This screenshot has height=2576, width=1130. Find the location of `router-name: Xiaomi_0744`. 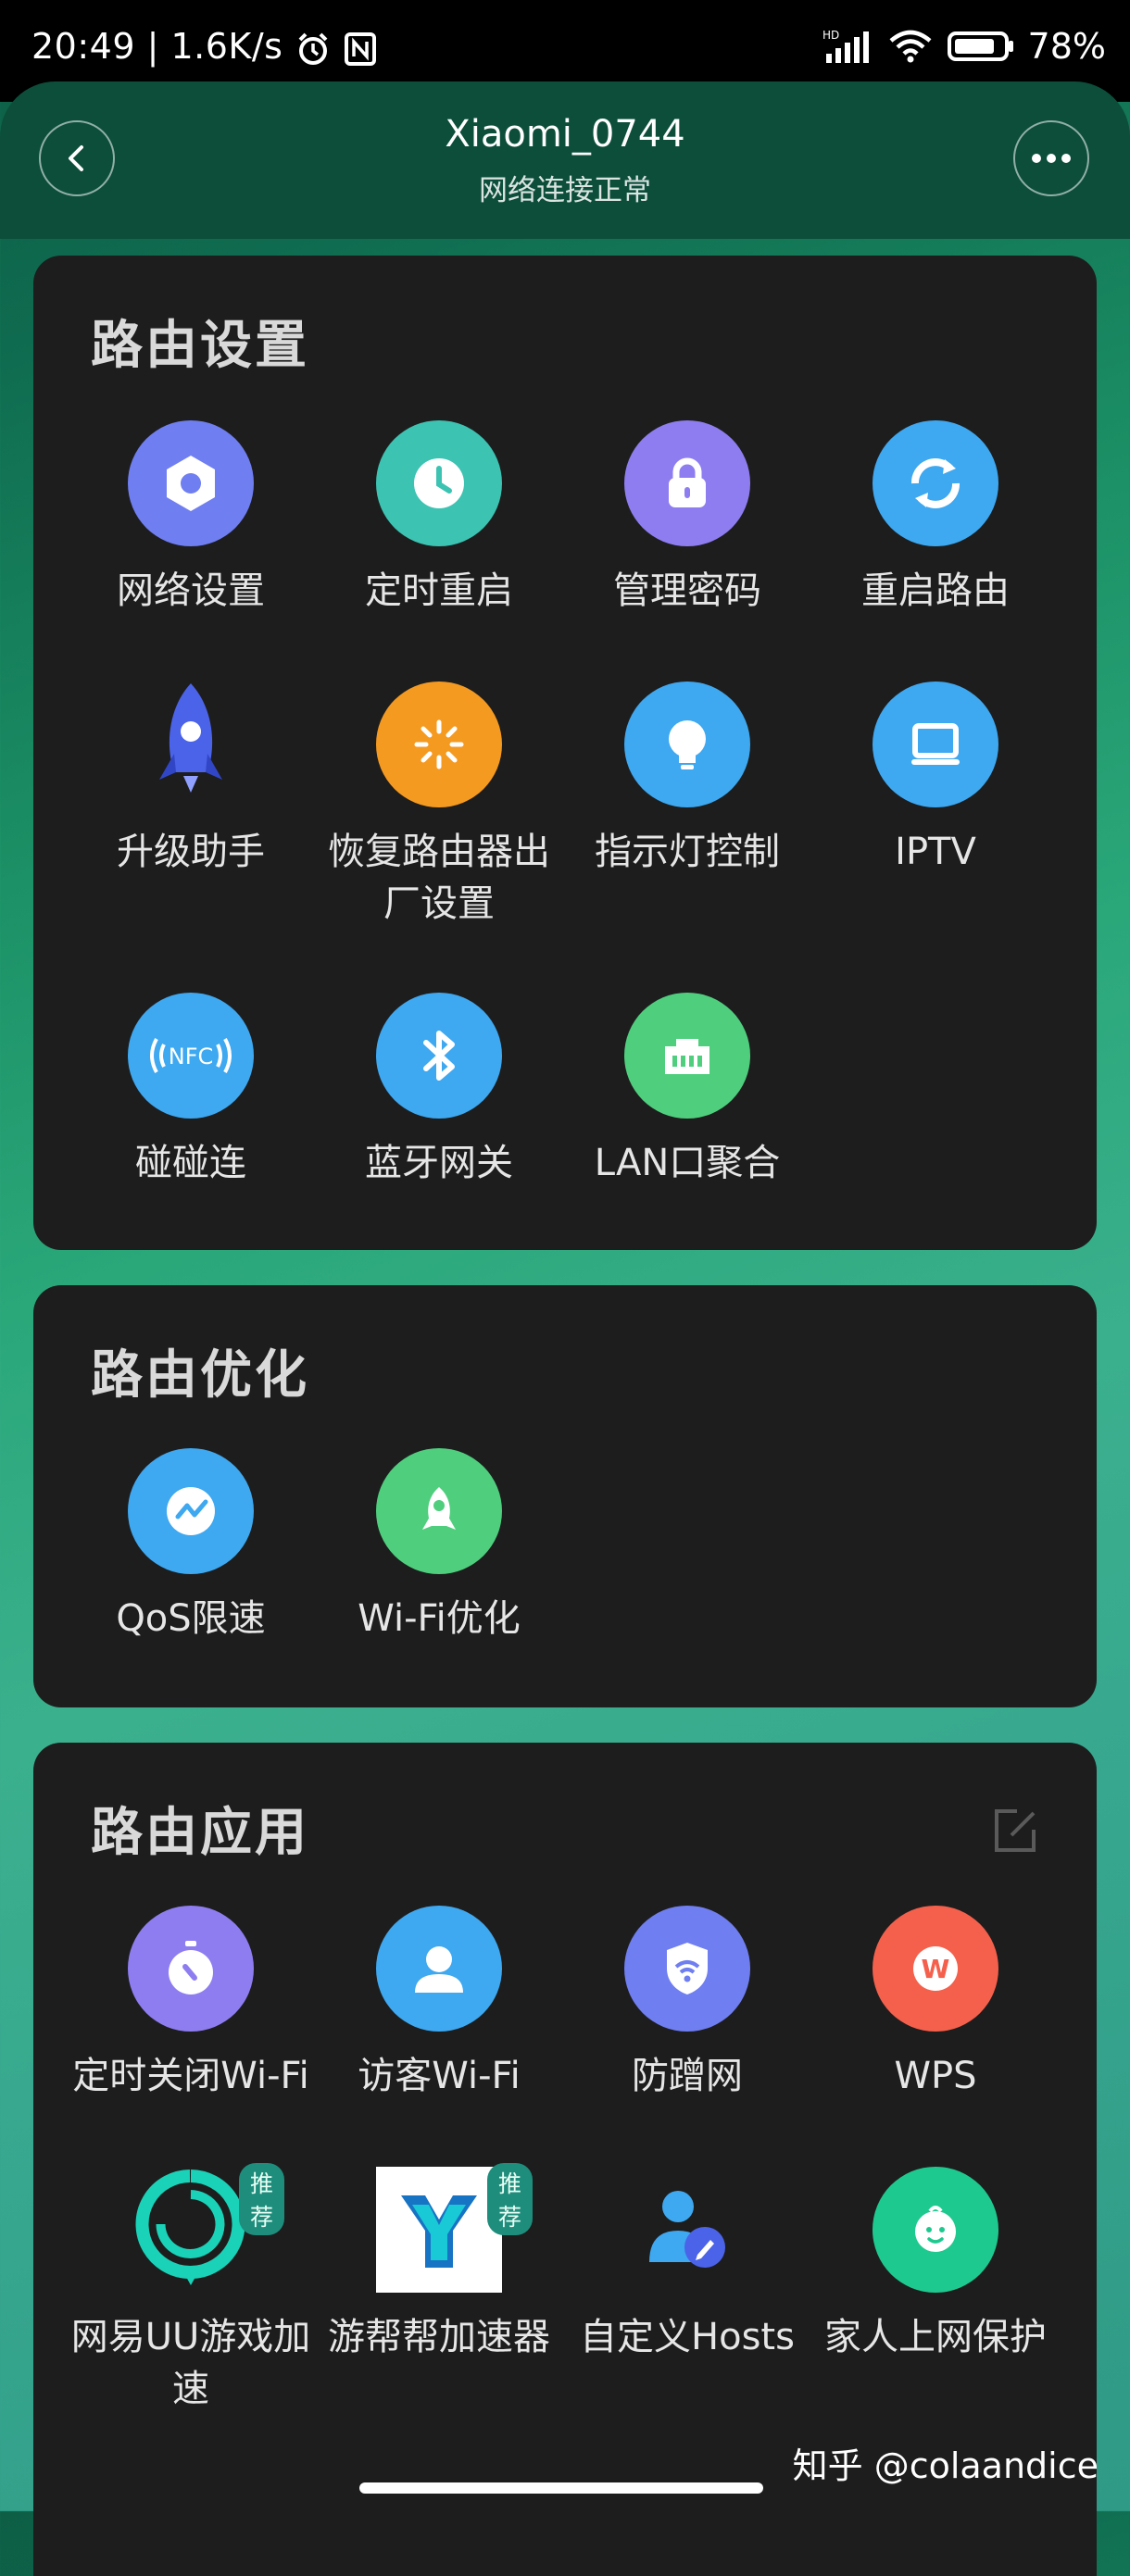

router-name: Xiaomi_0744 is located at coordinates (565, 134).